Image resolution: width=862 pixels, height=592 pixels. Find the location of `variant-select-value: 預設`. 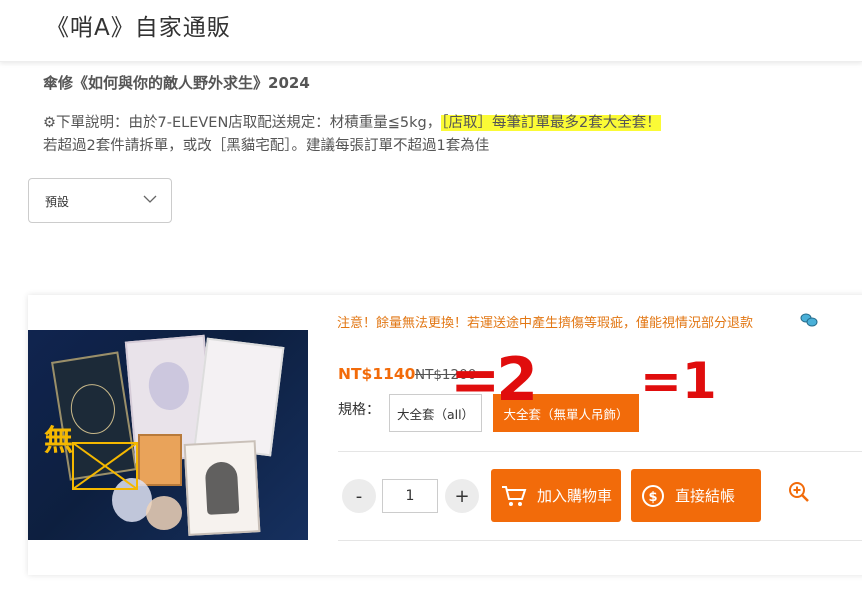

variant-select-value: 預設 is located at coordinates (57, 202).